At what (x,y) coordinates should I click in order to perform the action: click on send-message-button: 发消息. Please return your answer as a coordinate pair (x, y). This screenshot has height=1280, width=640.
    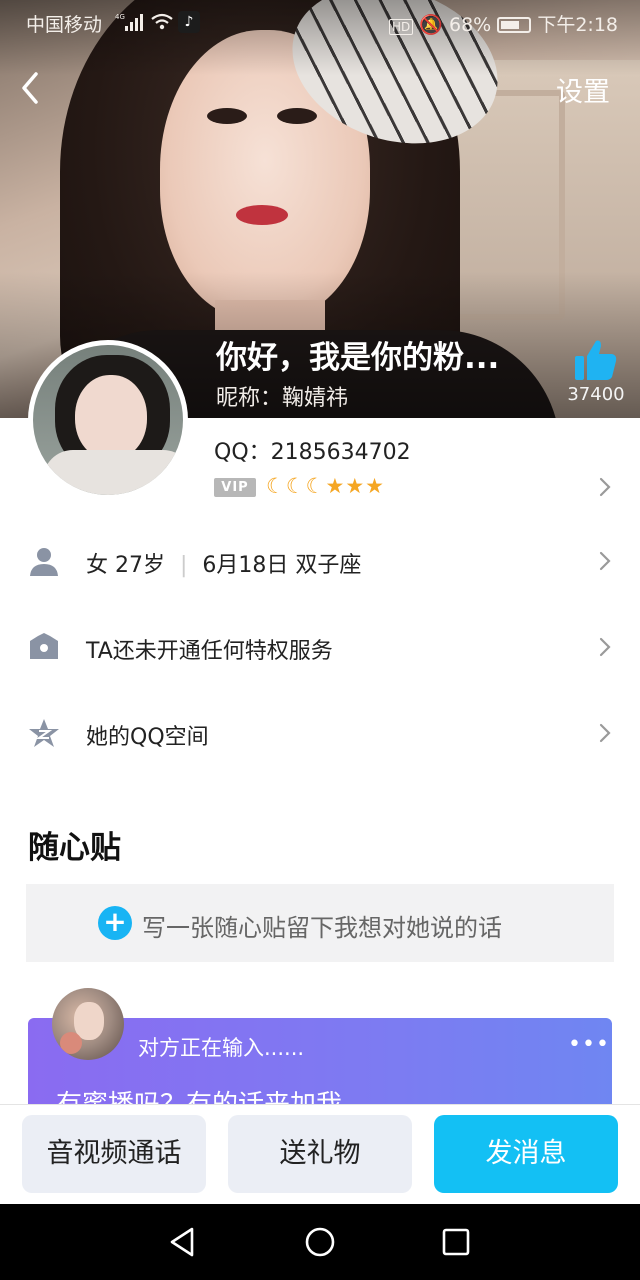
    Looking at the image, I should click on (526, 1154).